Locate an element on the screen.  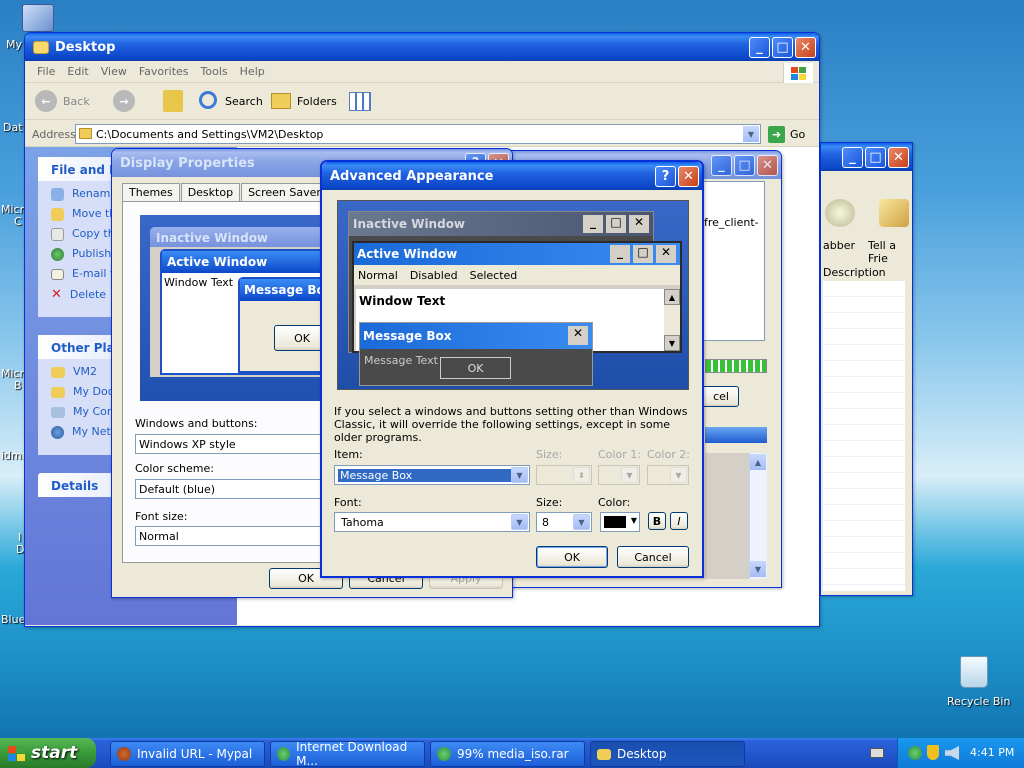
folders-icon is located at coordinates (281, 101).